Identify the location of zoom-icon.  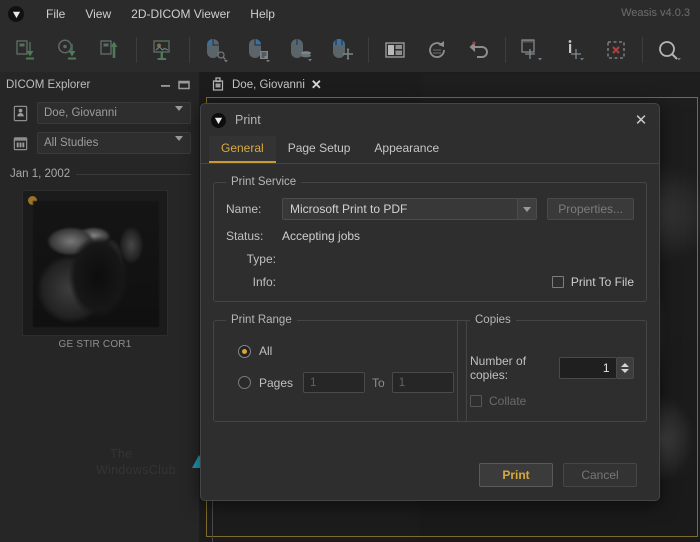
(669, 50).